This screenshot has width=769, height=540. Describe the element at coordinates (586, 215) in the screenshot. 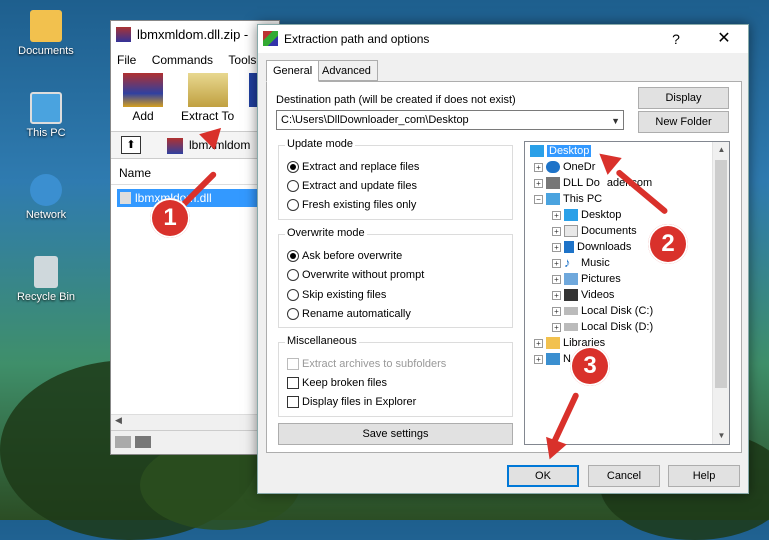

I see `tree-item-pc-desktop: + Desktop` at that location.